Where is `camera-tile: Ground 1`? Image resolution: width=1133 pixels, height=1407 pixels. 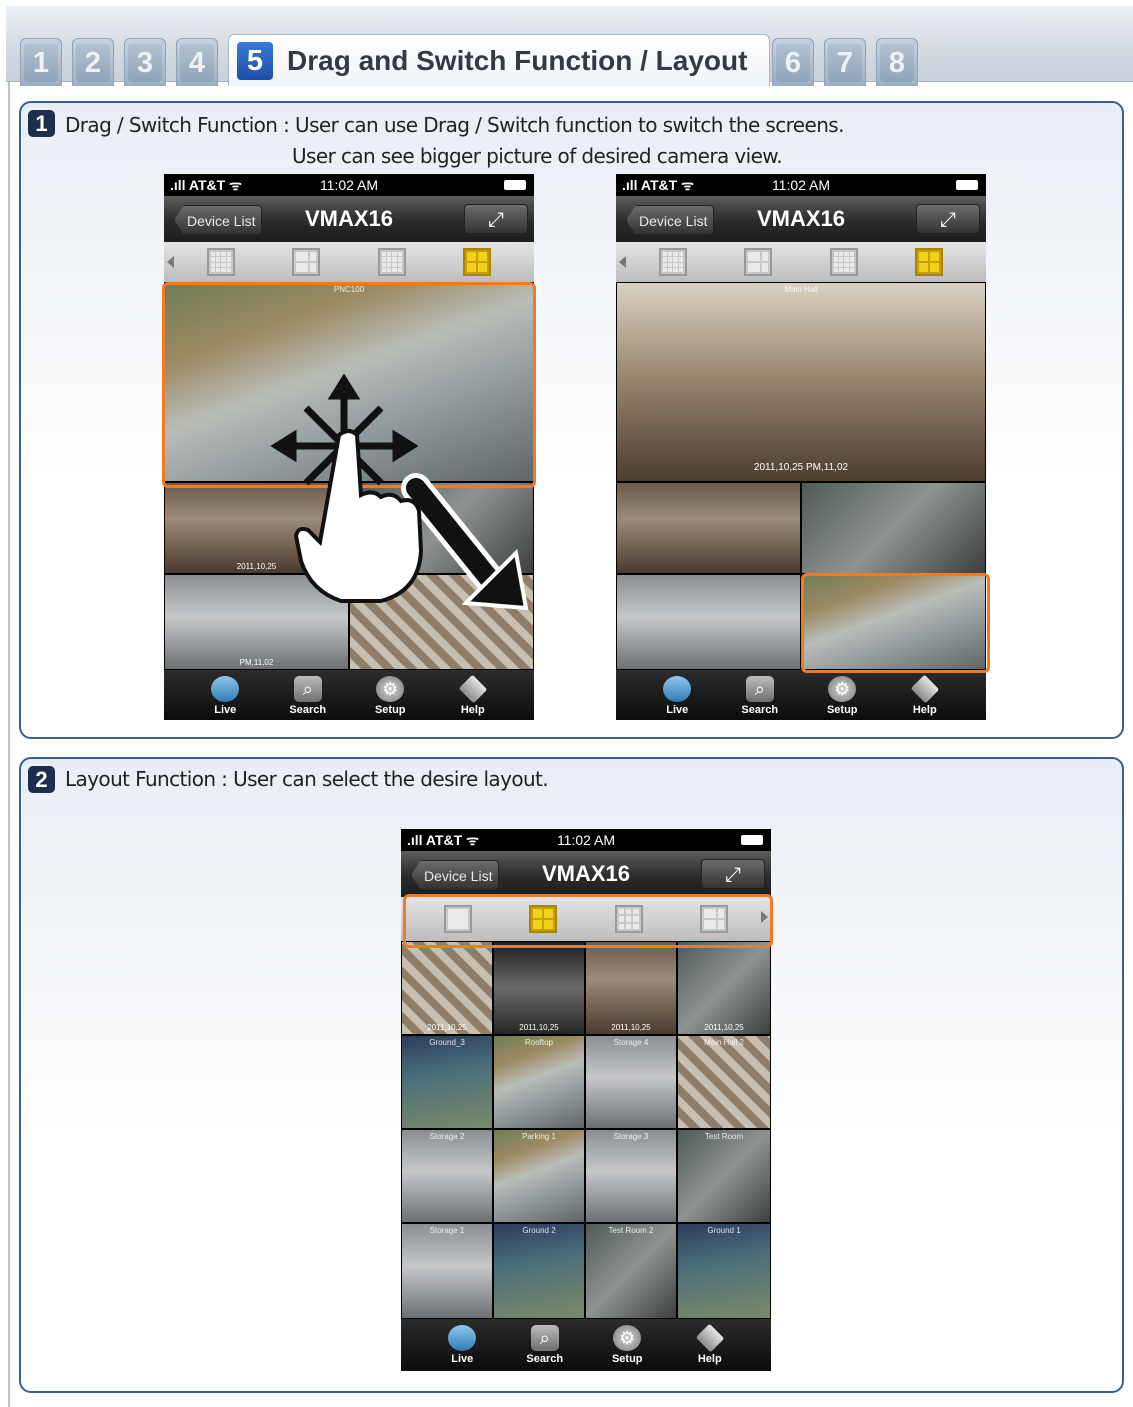
camera-tile: Ground 1 is located at coordinates (724, 1271).